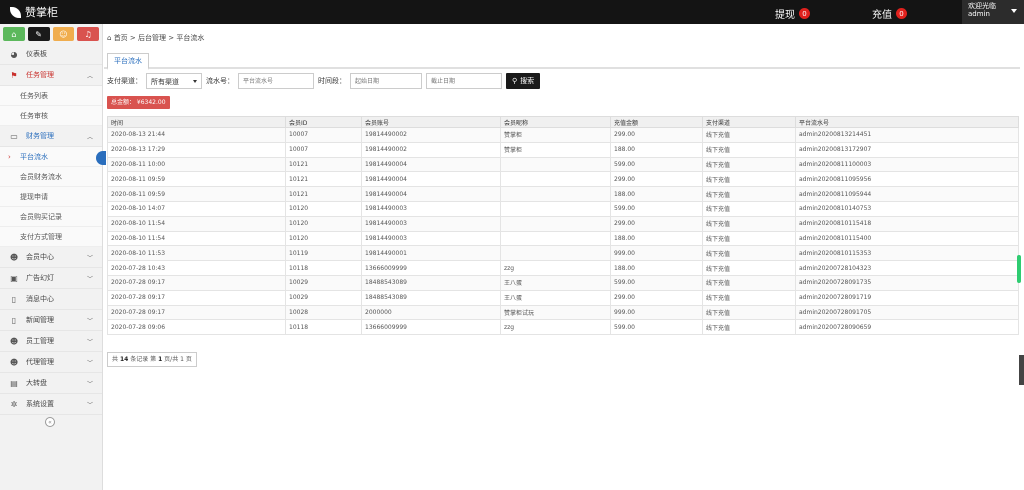 Image resolution: width=1024 pixels, height=490 pixels. Describe the element at coordinates (34, 12) in the screenshot. I see `app-logo: 赞掌柜` at that location.